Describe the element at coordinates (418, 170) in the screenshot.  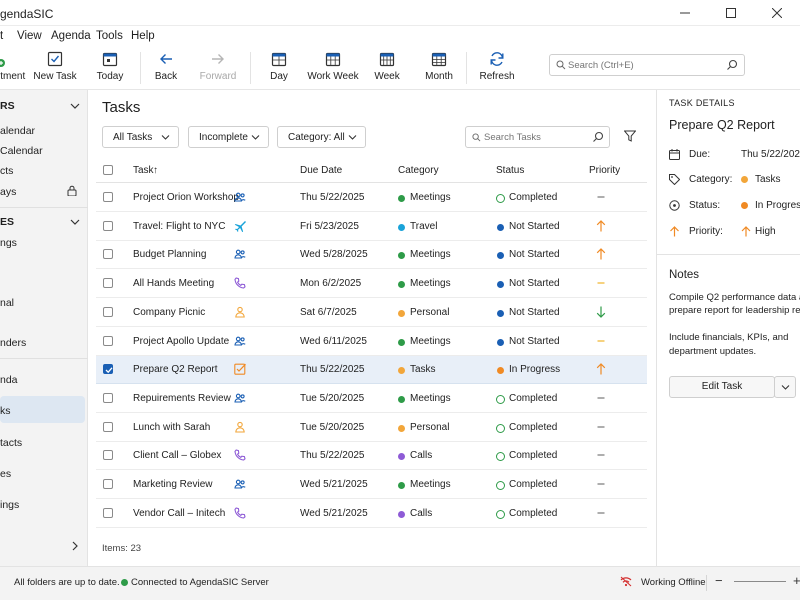
I see `column-header-category: Category` at that location.